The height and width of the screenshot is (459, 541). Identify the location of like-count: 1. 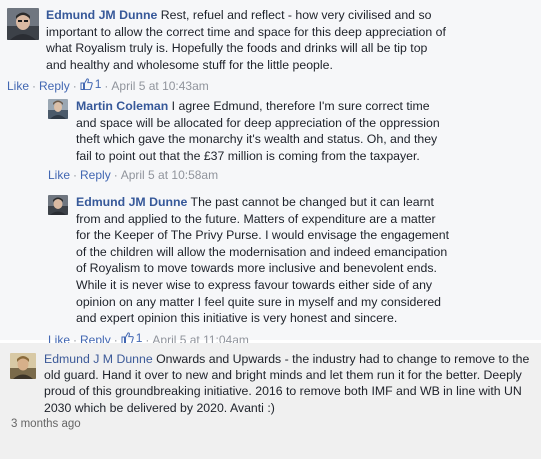
(90, 84).